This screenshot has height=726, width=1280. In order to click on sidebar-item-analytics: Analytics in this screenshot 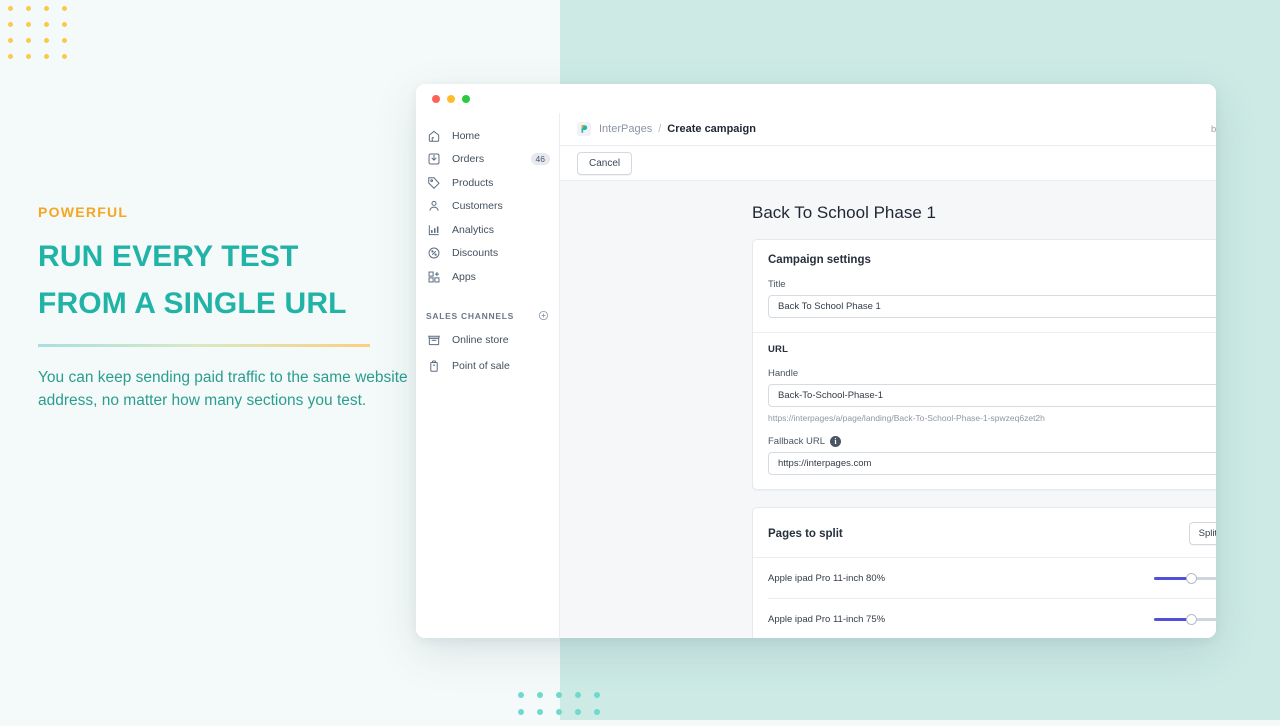, I will do `click(487, 229)`.